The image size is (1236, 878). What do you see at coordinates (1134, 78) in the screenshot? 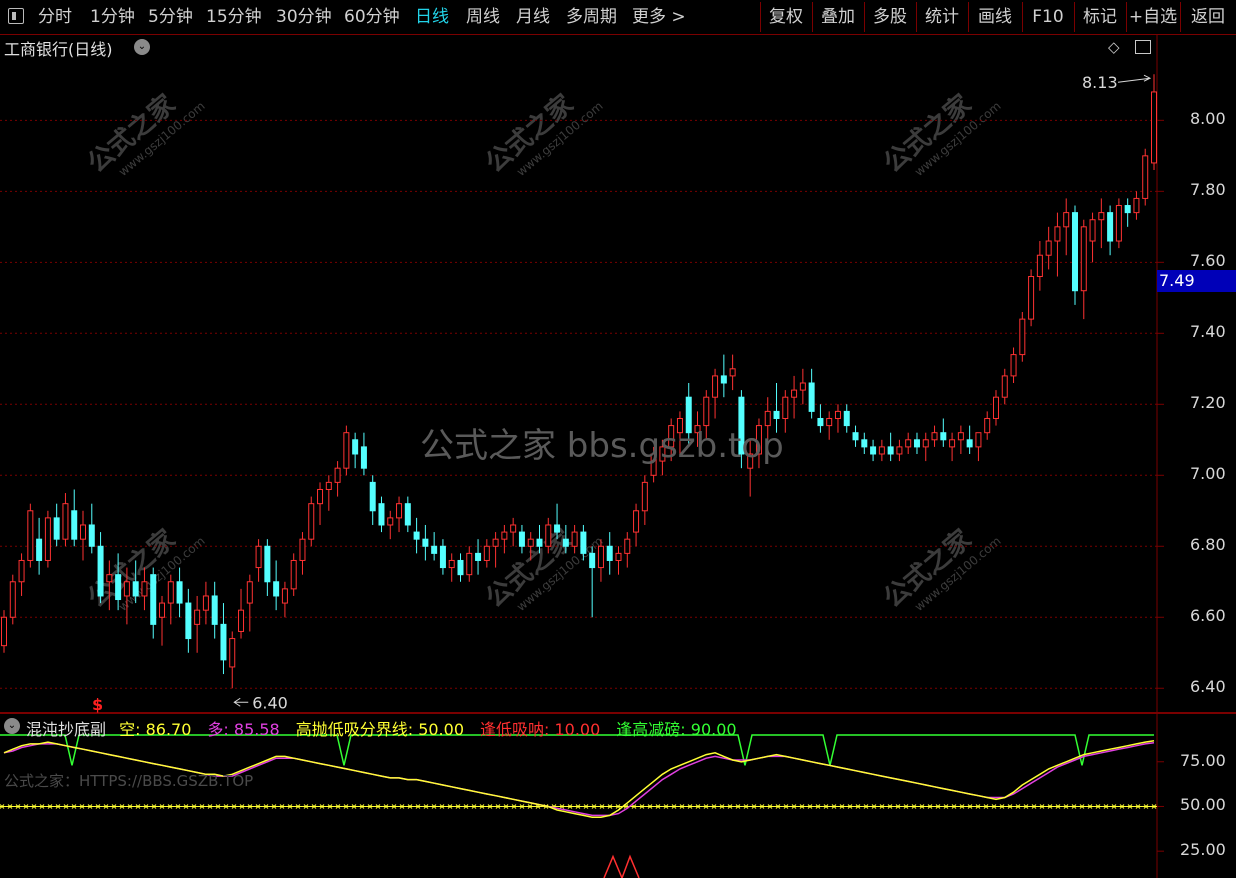
I see `high-arrow` at bounding box center [1134, 78].